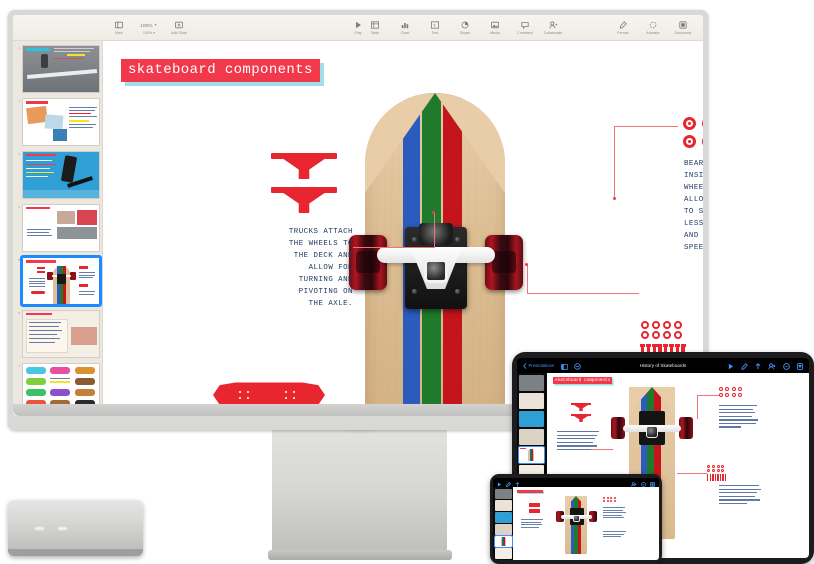  Describe the element at coordinates (741, 416) in the screenshot. I see `ipad-callout-bearings` at that location.